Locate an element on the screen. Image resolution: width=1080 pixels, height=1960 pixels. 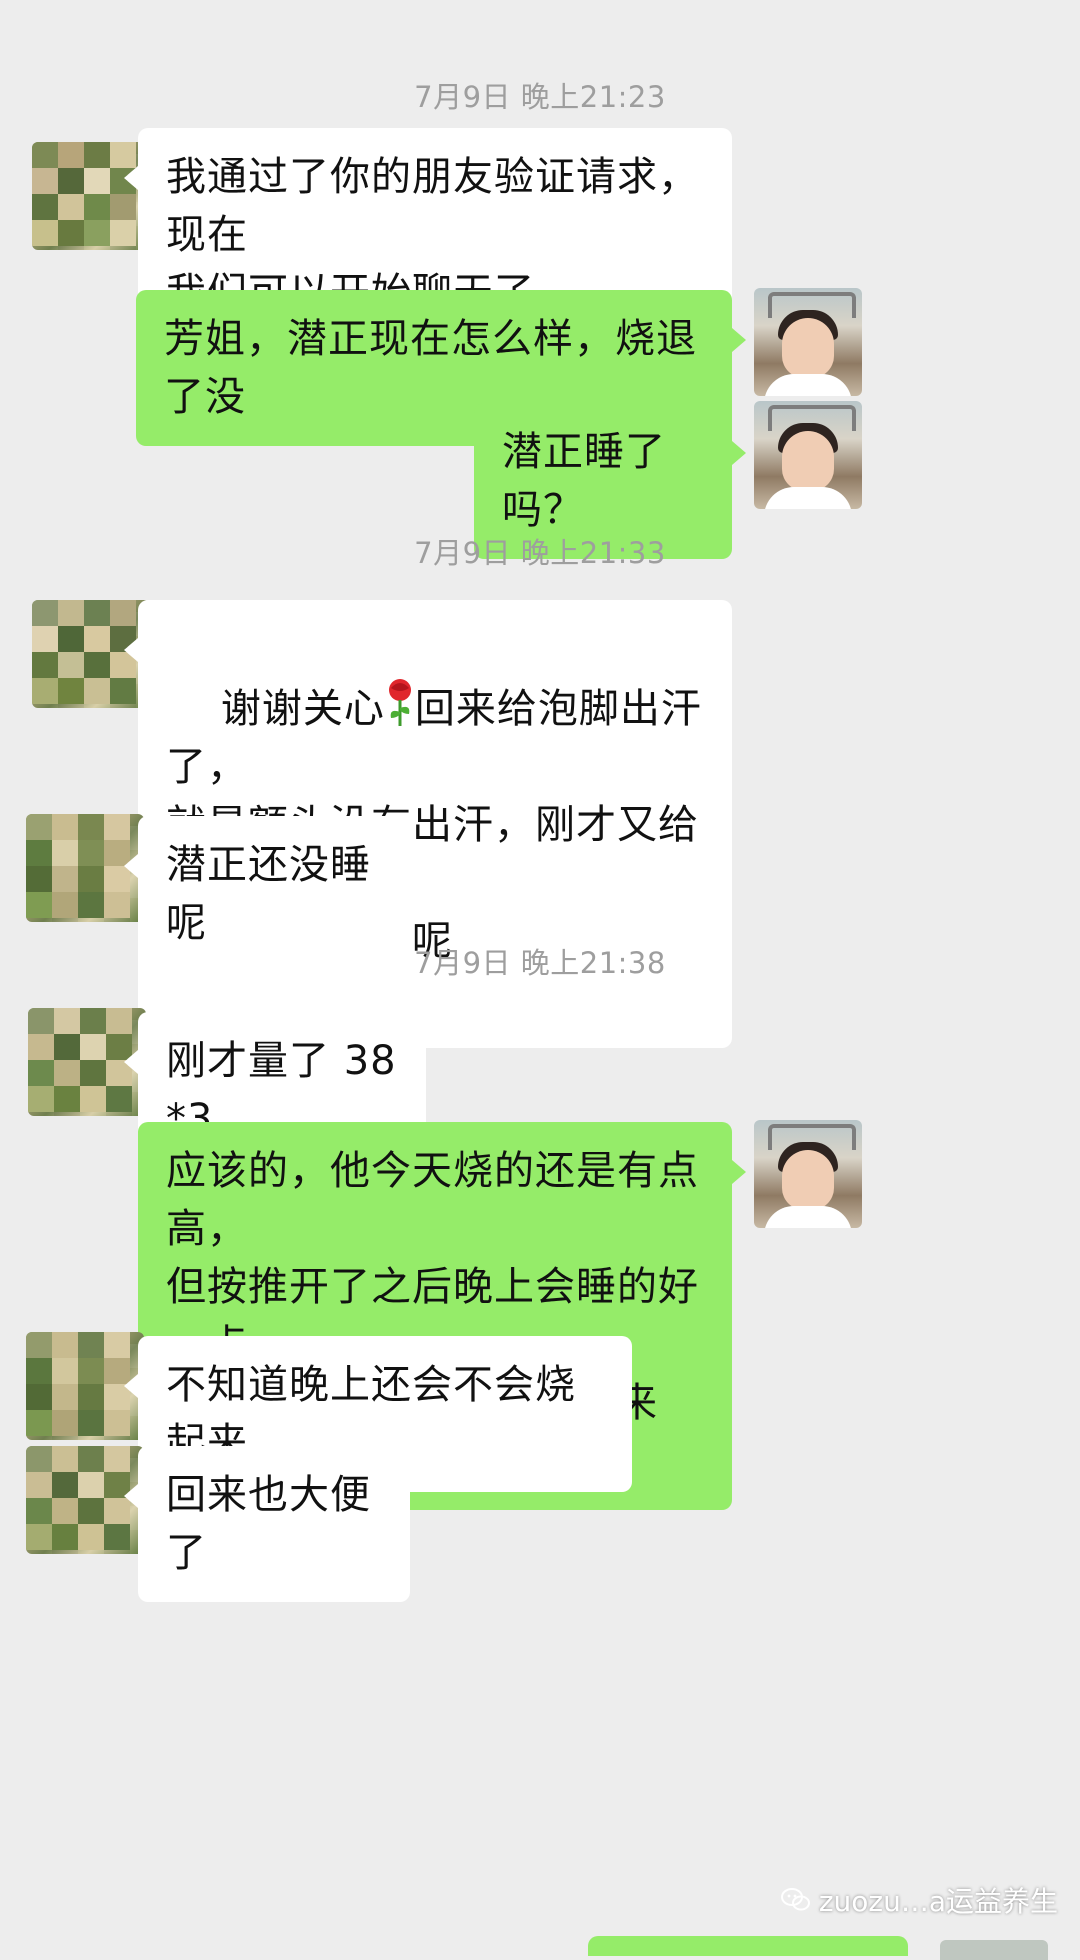
watermark-text: zuozu…a运益养生 is located at coordinates (938, 1901).